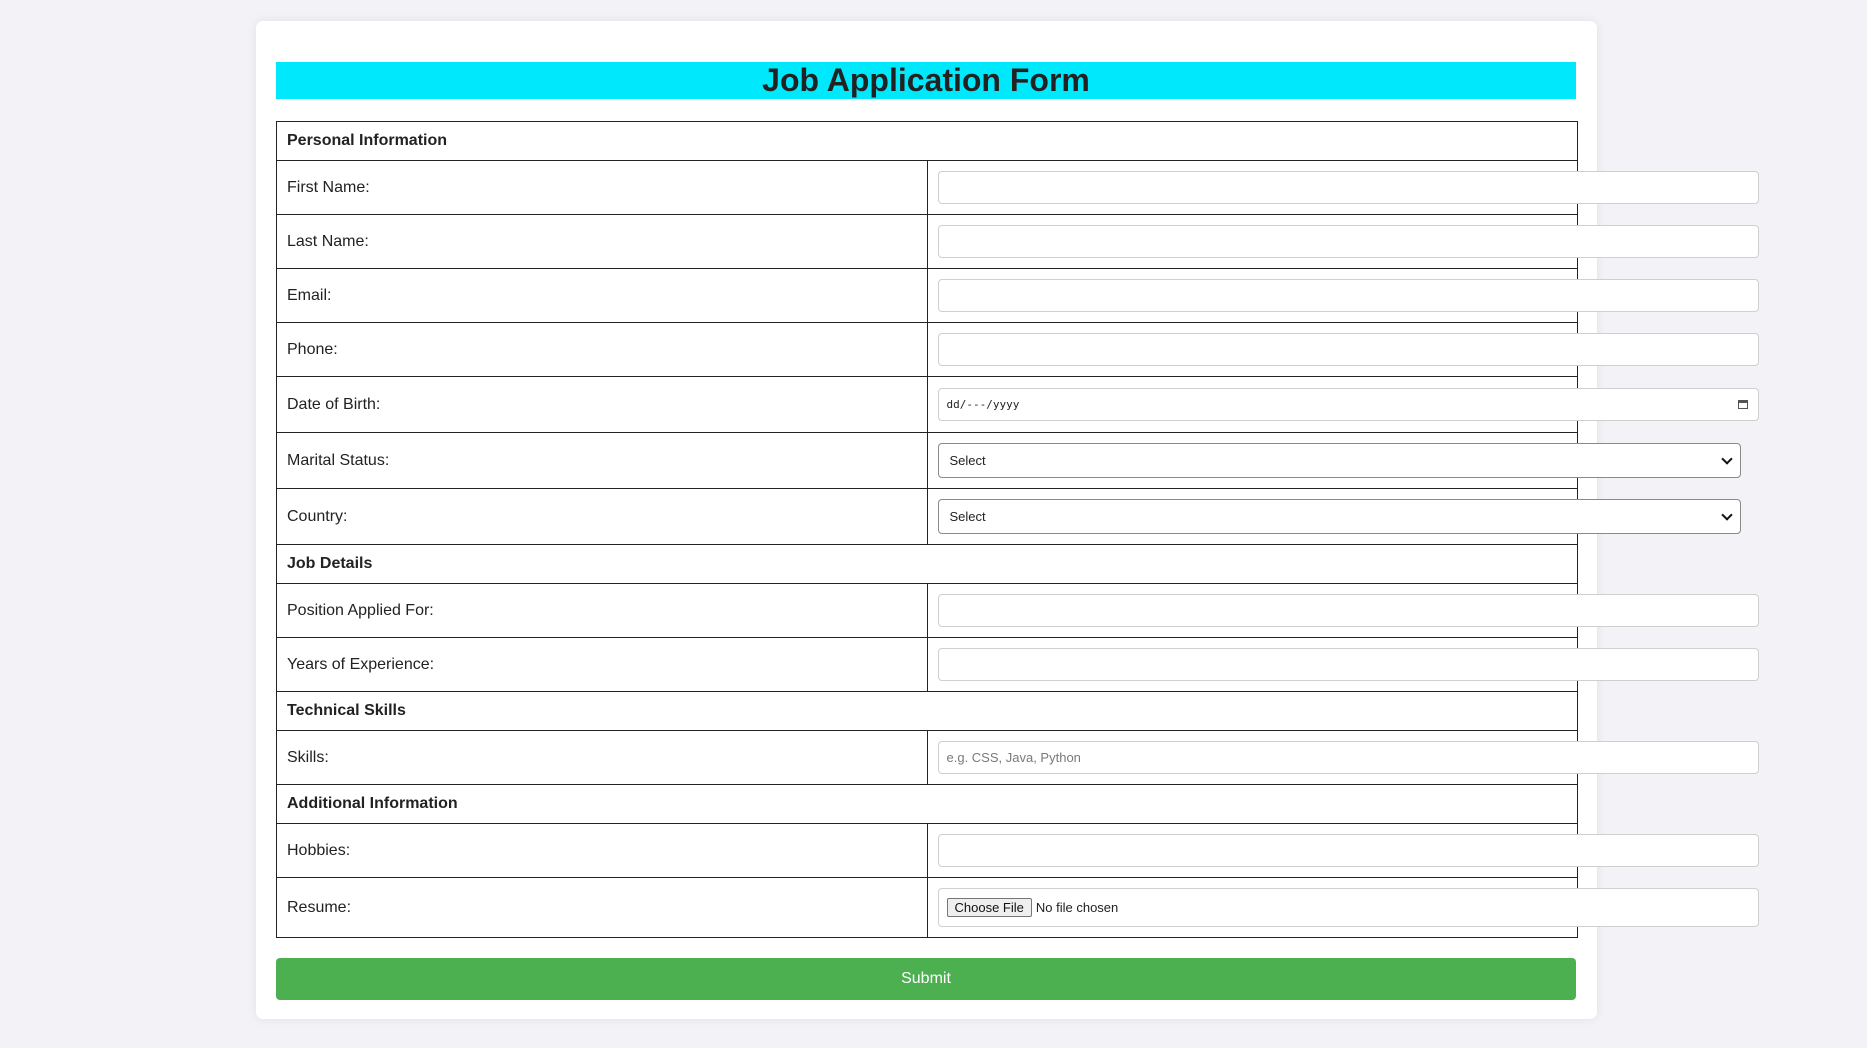 The height and width of the screenshot is (1048, 1867). I want to click on table-row: Last Name:, so click(1017, 241).